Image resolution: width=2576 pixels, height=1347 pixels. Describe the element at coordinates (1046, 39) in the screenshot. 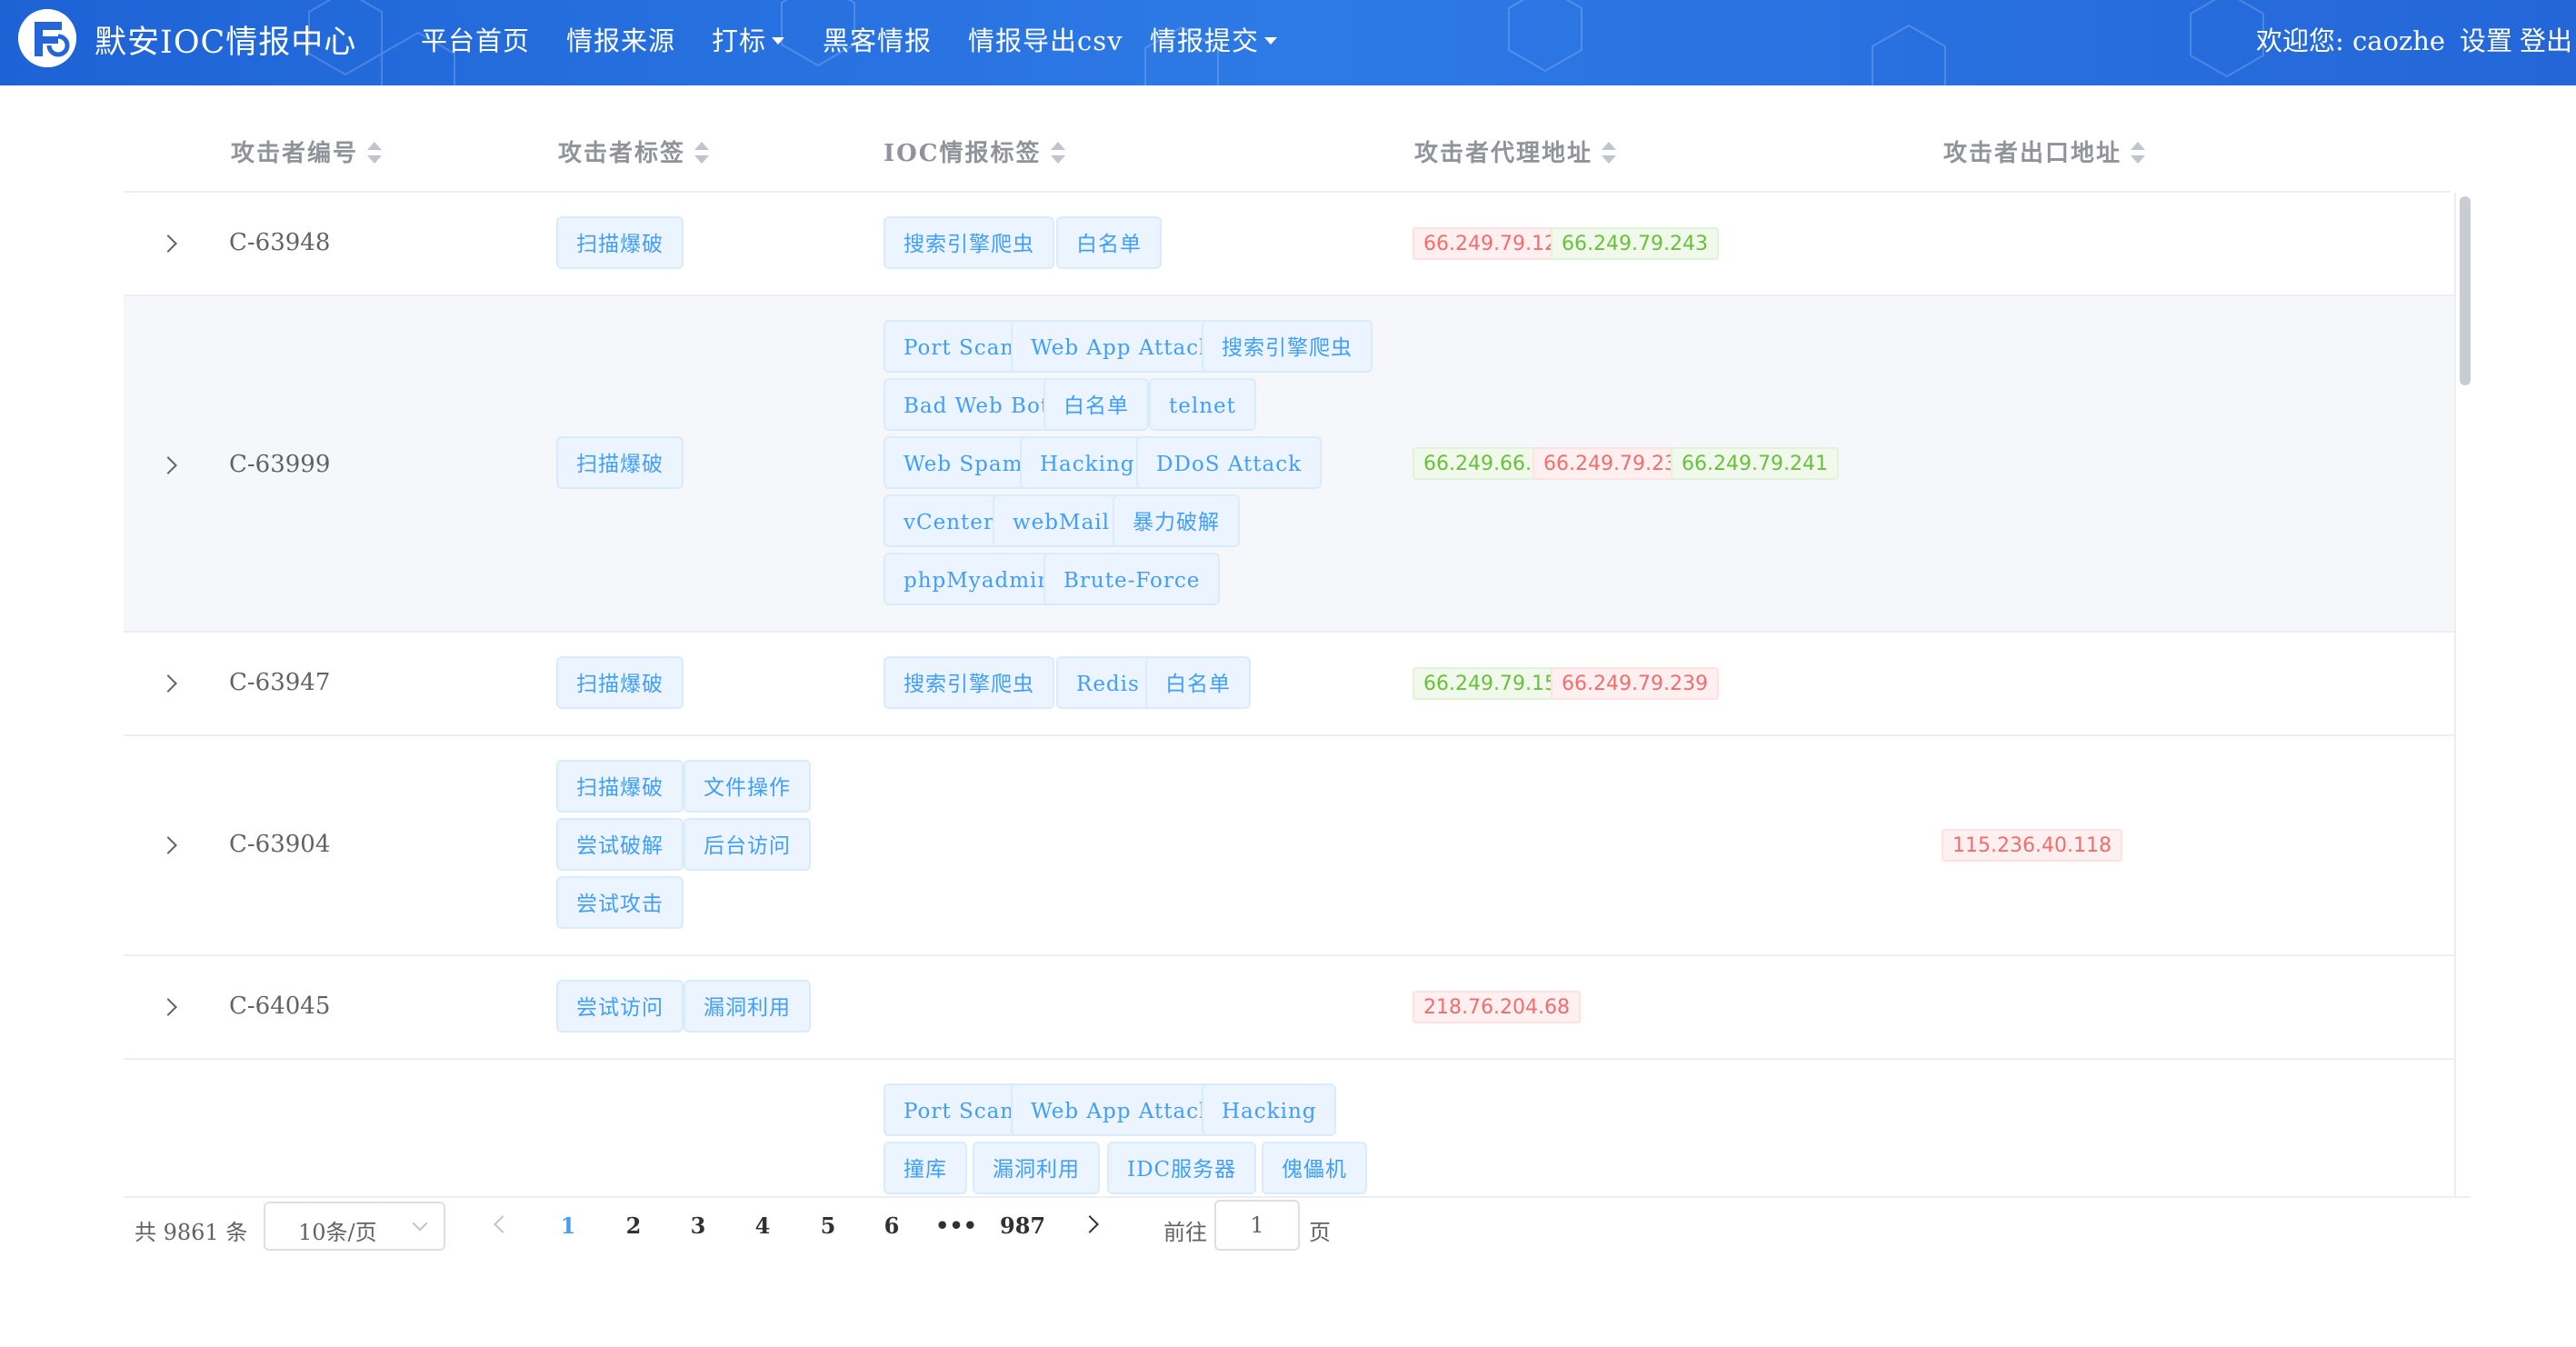

I see `nav-item-export-csv: 情报导出csv` at that location.